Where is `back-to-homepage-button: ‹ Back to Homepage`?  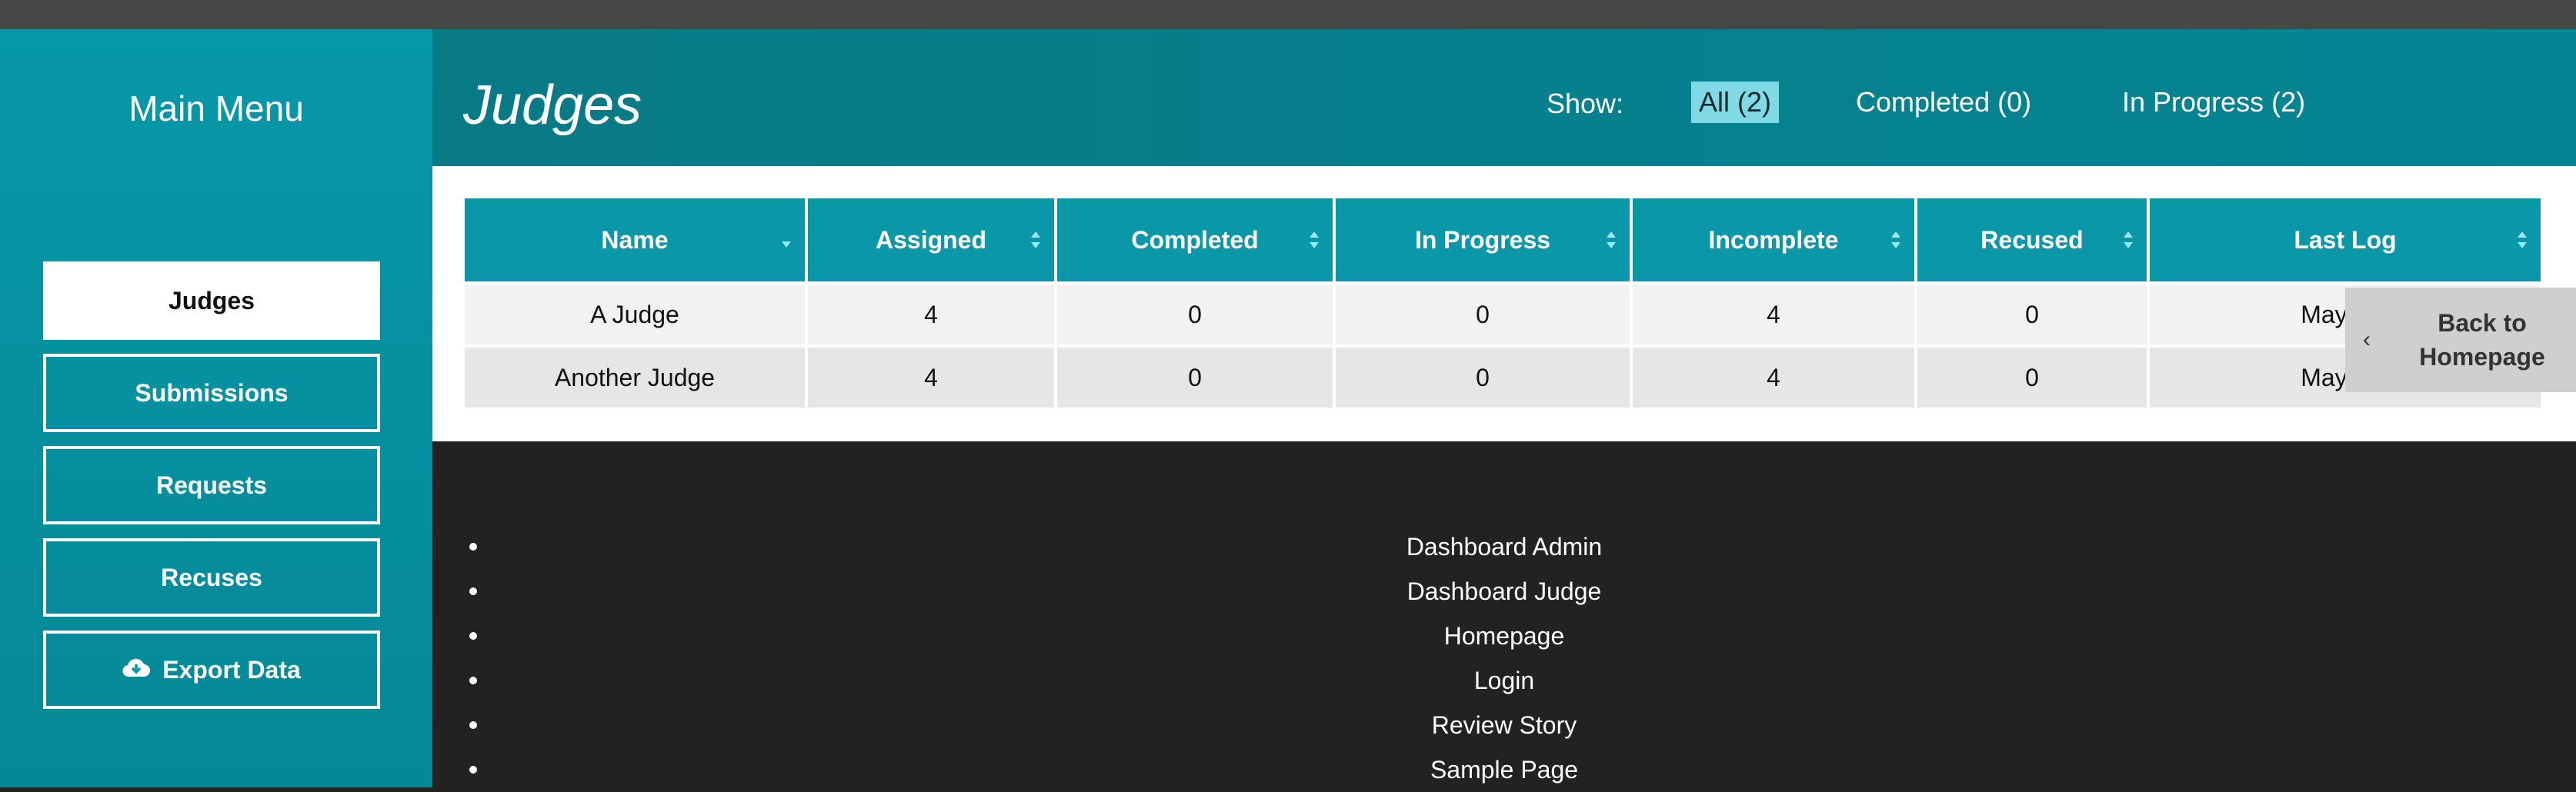
back-to-homepage-button: ‹ Back to Homepage is located at coordinates (2460, 340).